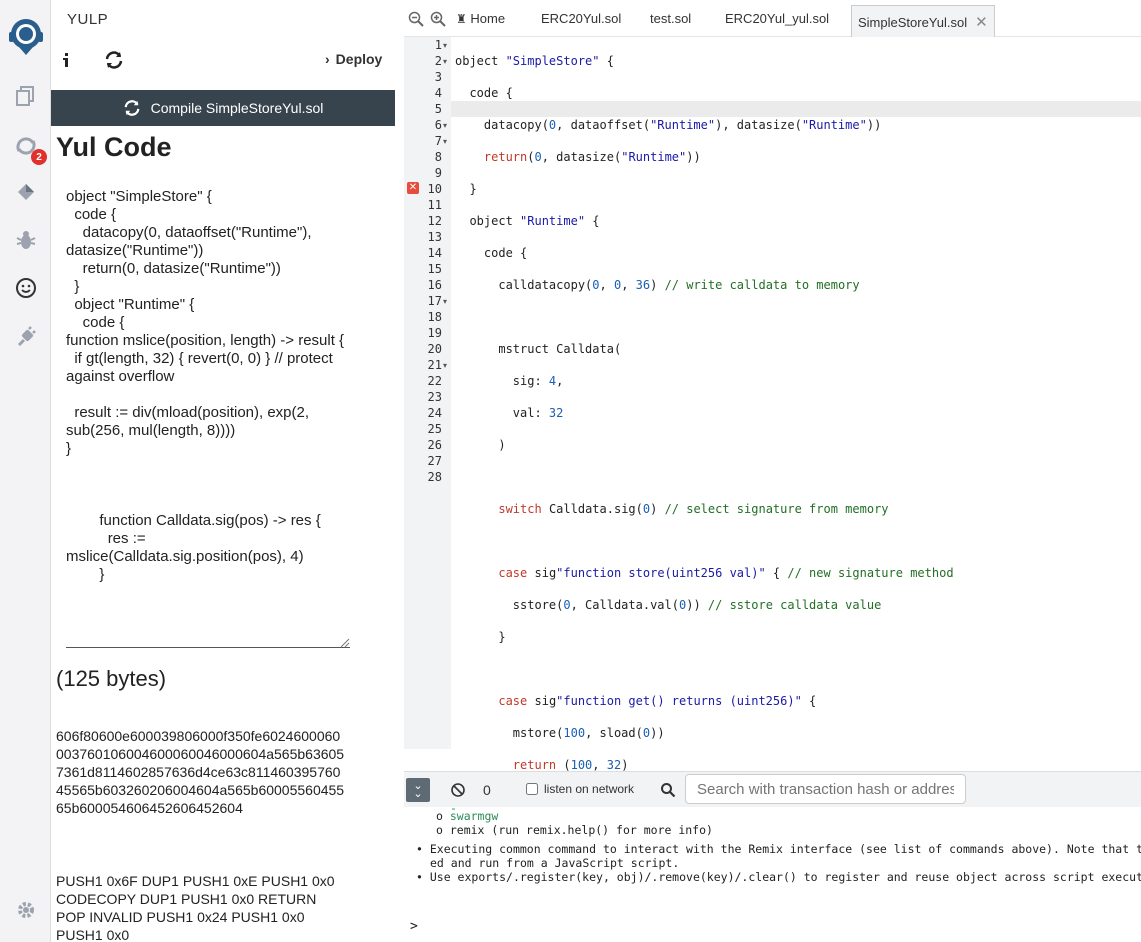 This screenshot has height=942, width=1141. What do you see at coordinates (438, 157) in the screenshot?
I see `line-number: 8` at bounding box center [438, 157].